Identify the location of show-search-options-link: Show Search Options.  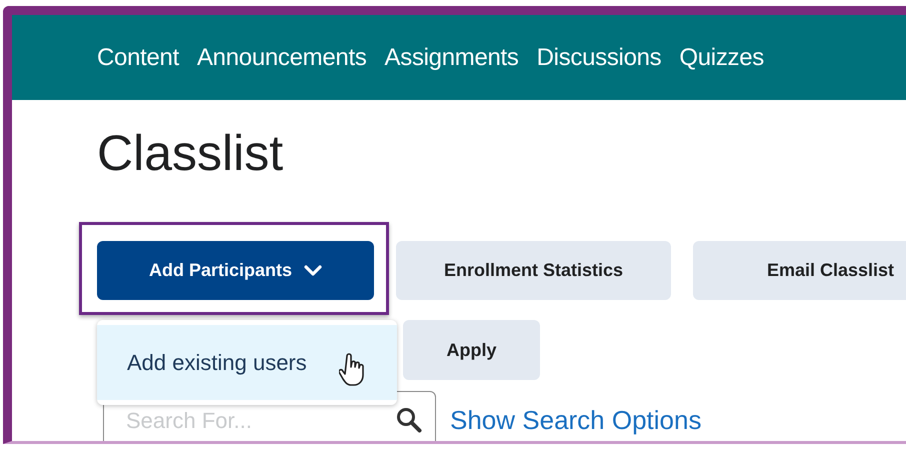
(576, 420).